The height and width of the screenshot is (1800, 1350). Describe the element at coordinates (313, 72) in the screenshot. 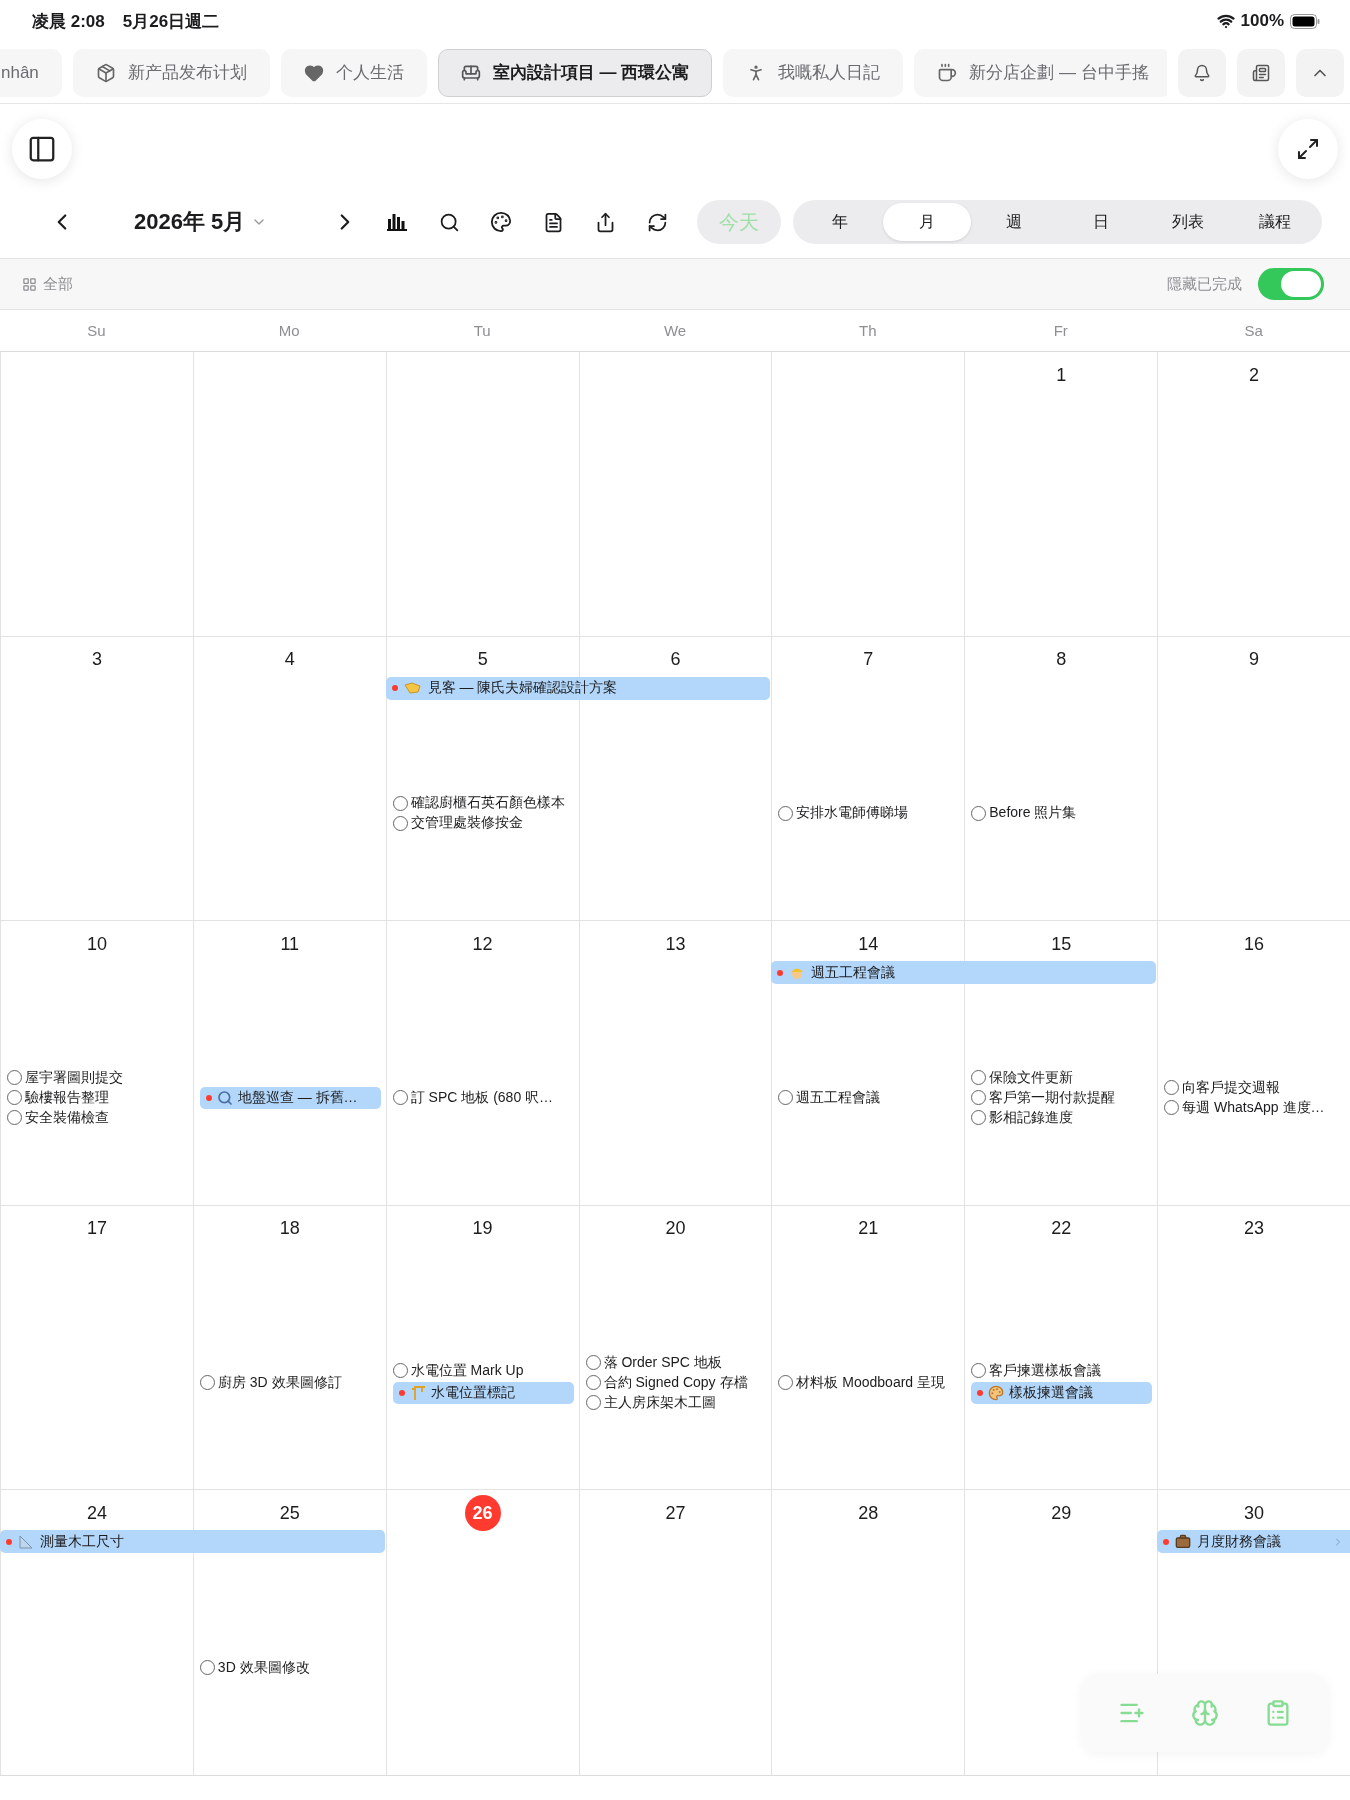

I see `heart-icon` at that location.